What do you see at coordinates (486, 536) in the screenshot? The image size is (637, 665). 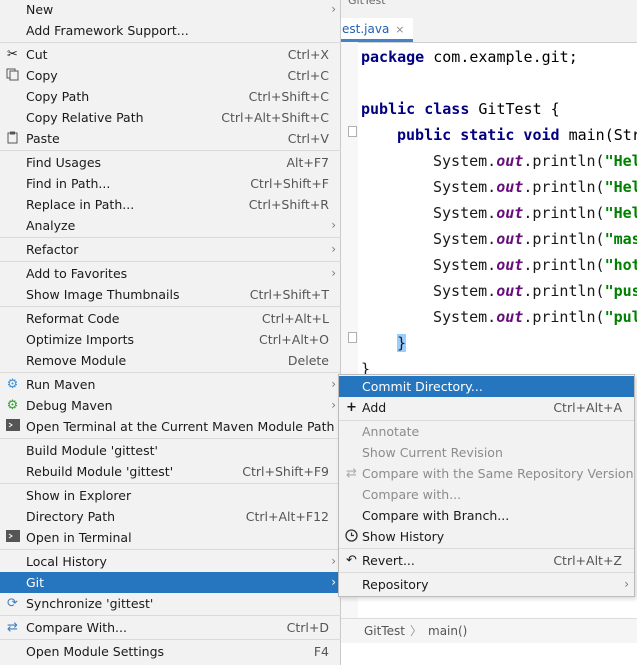 I see `git-item-show-history: Show History` at bounding box center [486, 536].